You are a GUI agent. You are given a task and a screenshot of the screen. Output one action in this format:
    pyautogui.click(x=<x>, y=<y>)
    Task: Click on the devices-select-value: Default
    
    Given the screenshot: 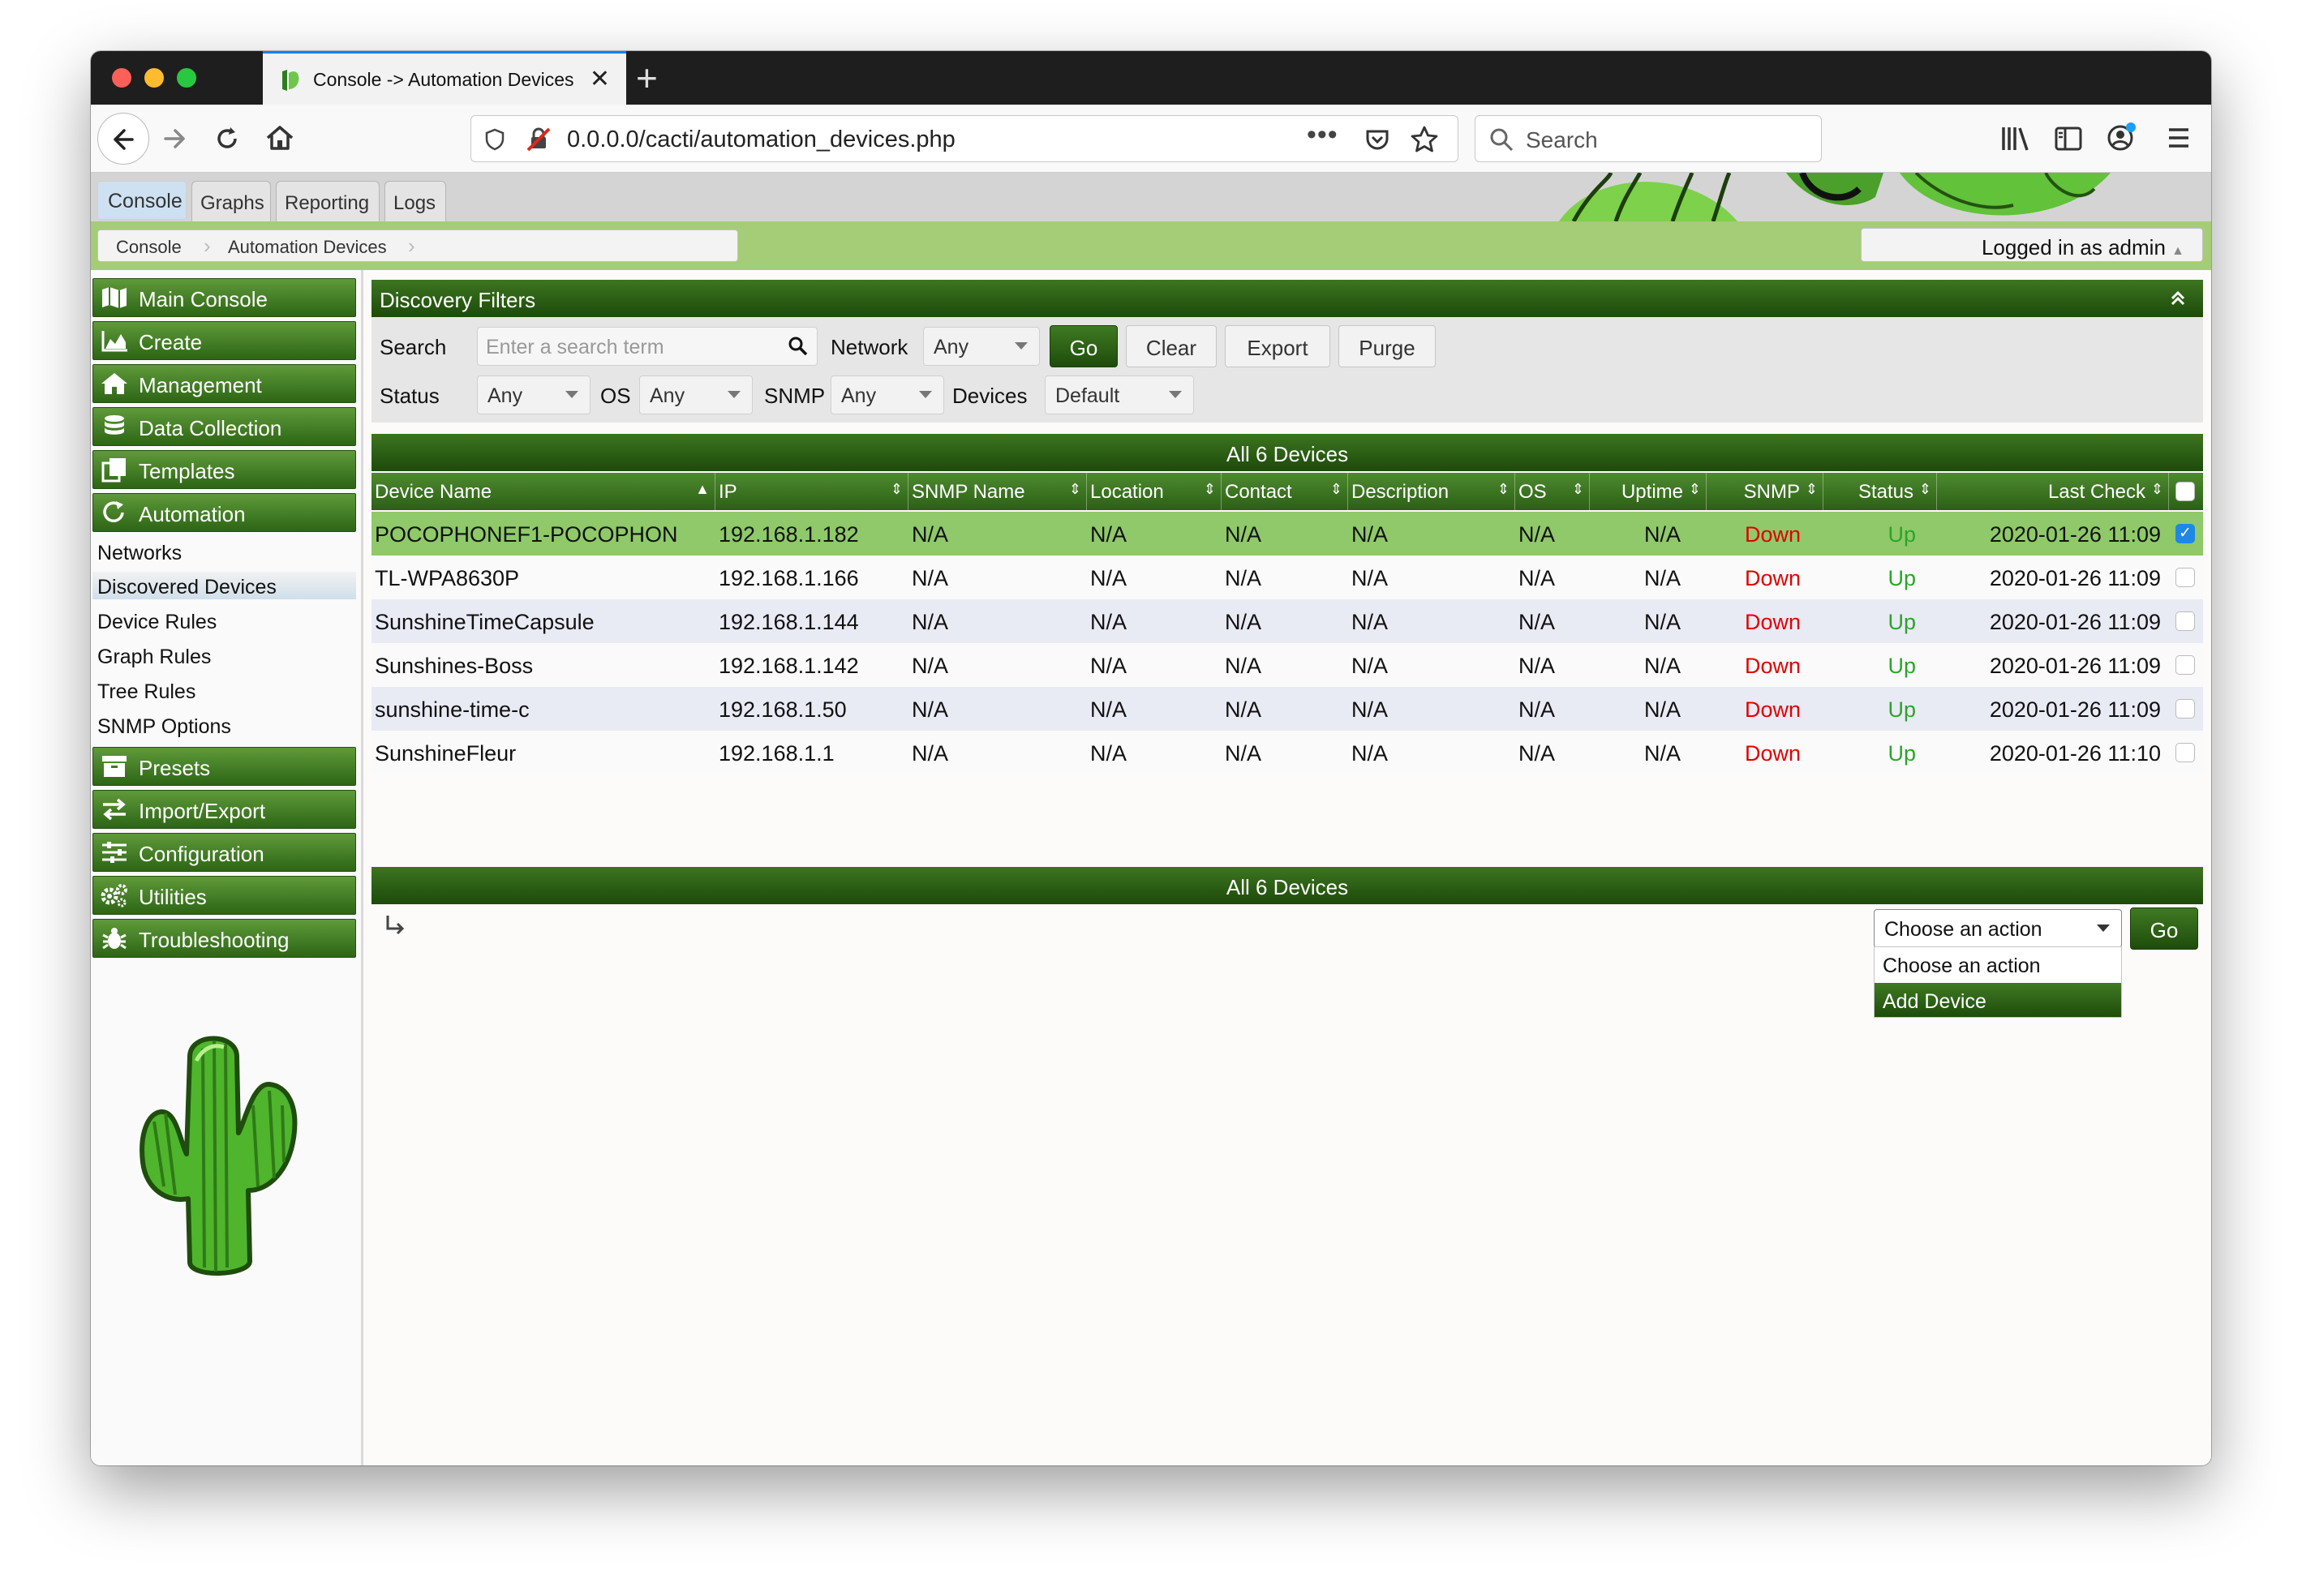 What is the action you would take?
    pyautogui.click(x=1087, y=395)
    